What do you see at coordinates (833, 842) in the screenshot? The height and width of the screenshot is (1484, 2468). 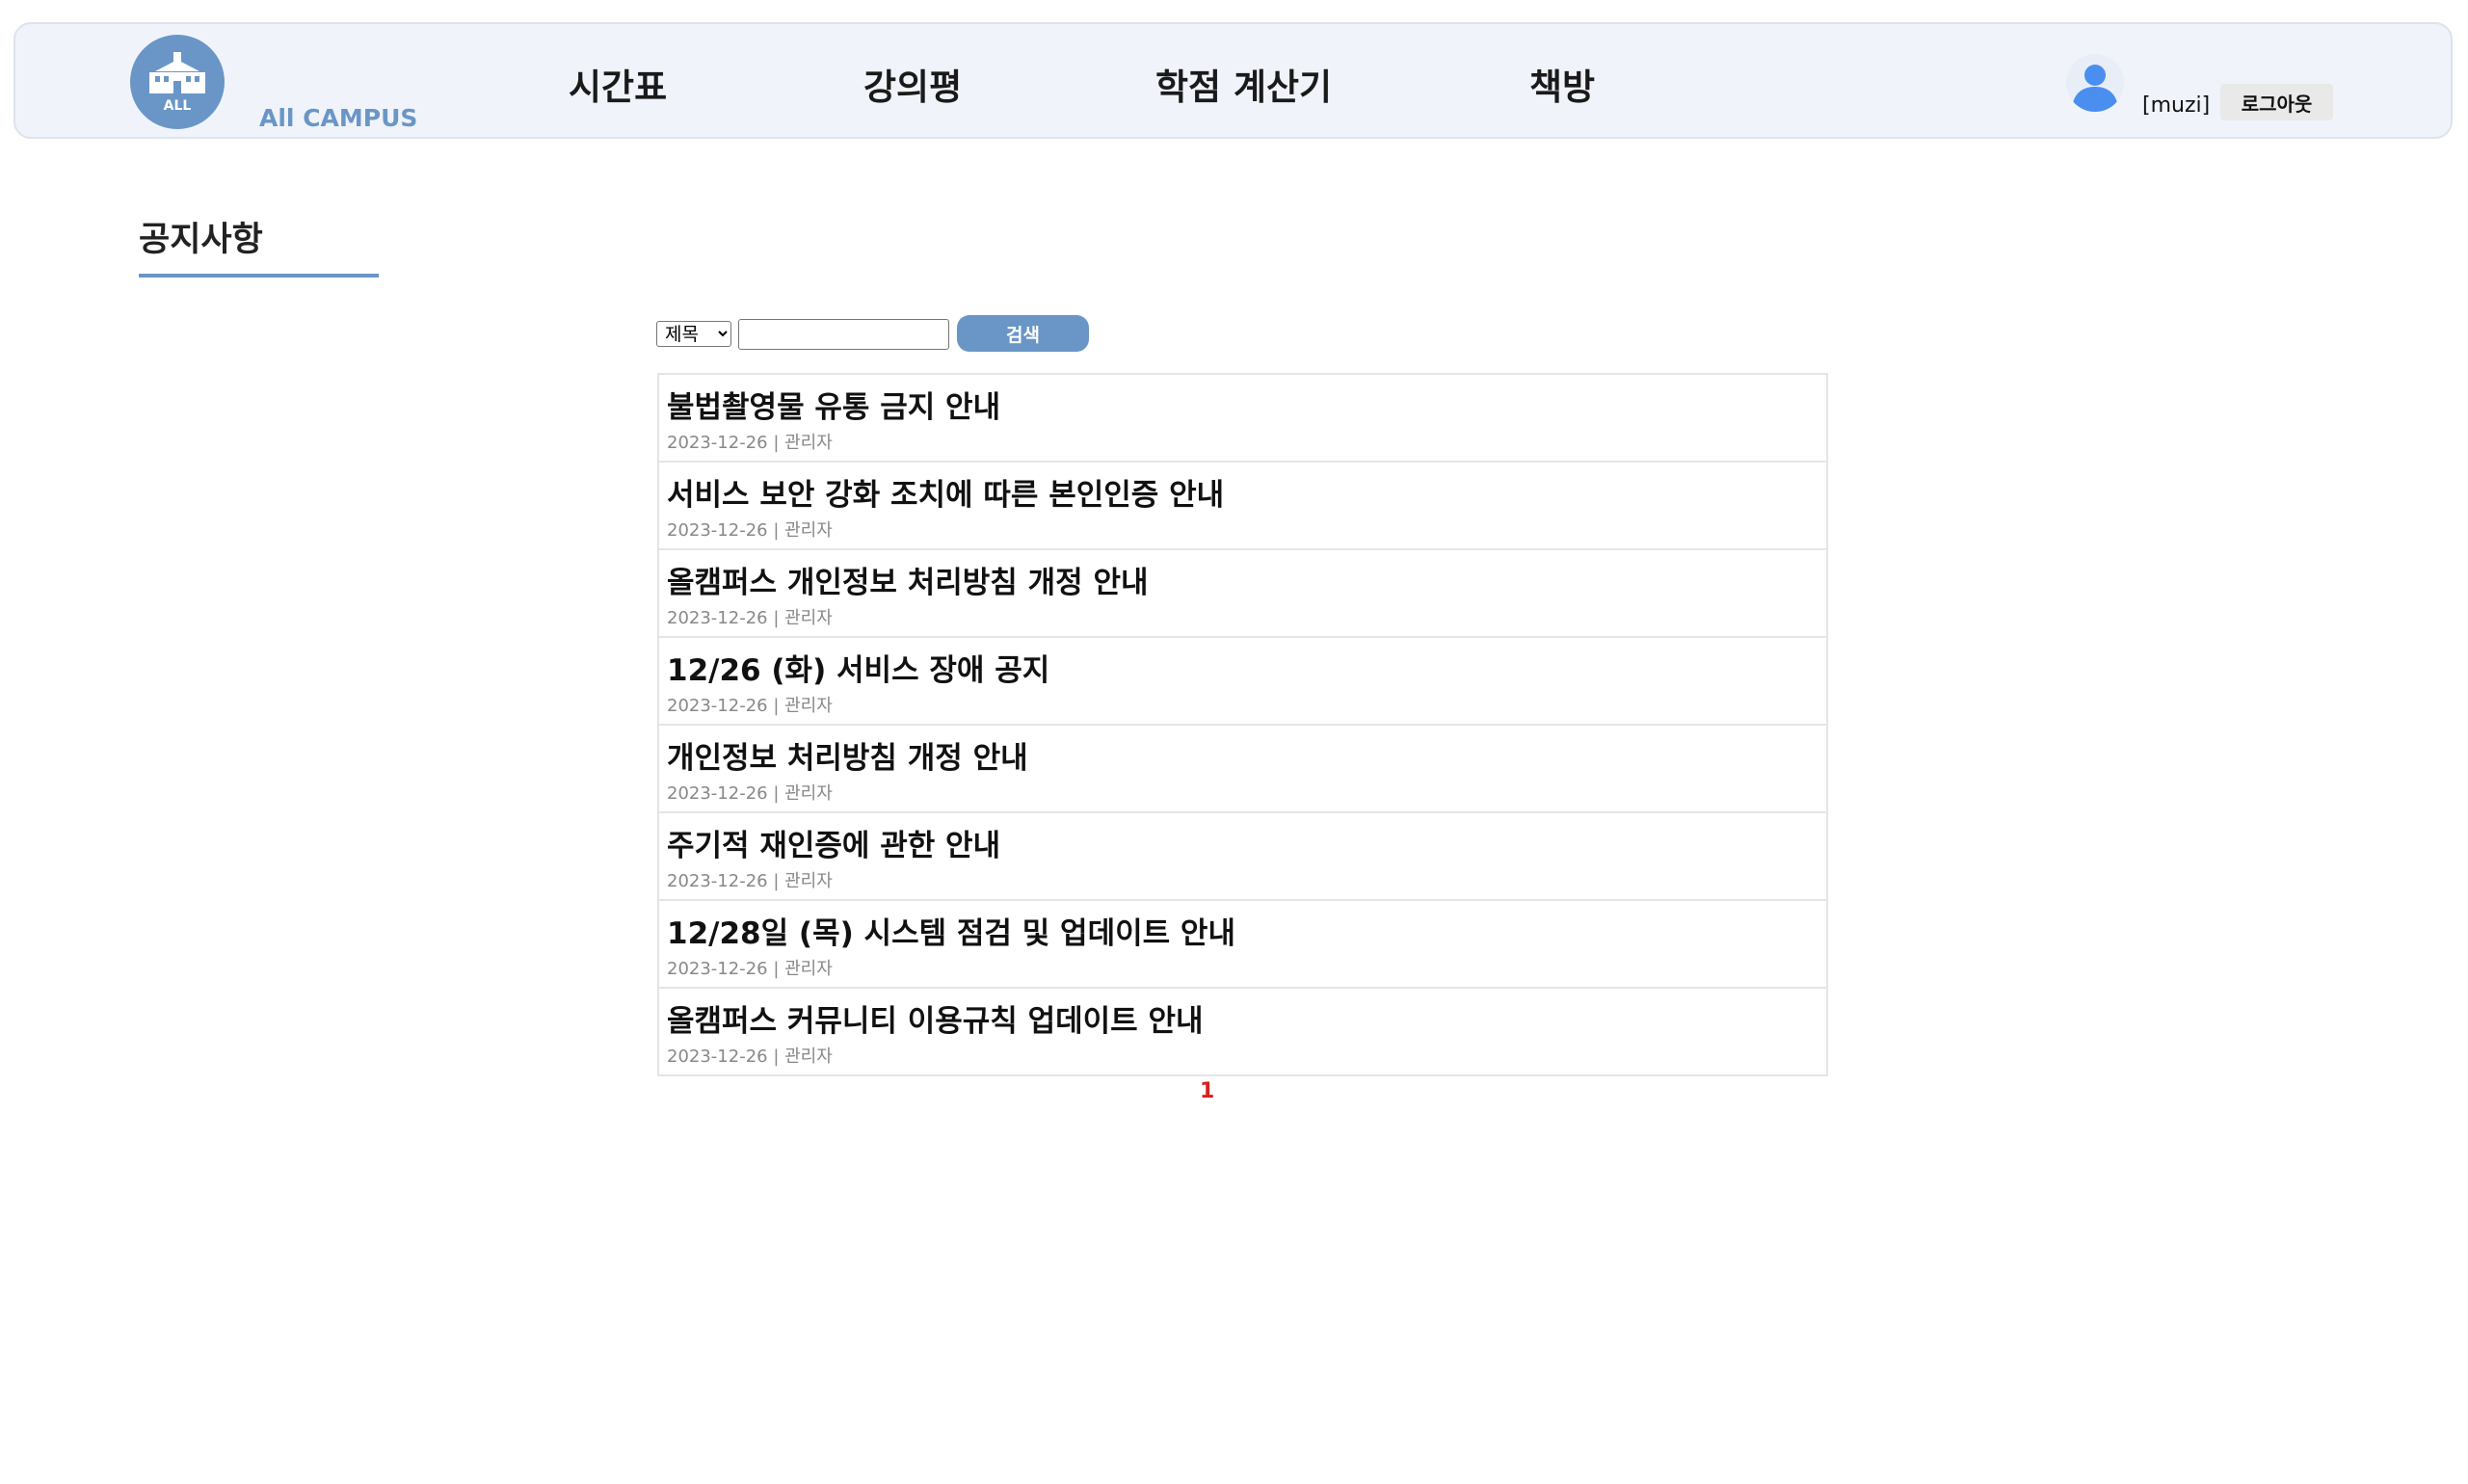 I see `notice-title: 주기적 재인증에 관한 안내` at bounding box center [833, 842].